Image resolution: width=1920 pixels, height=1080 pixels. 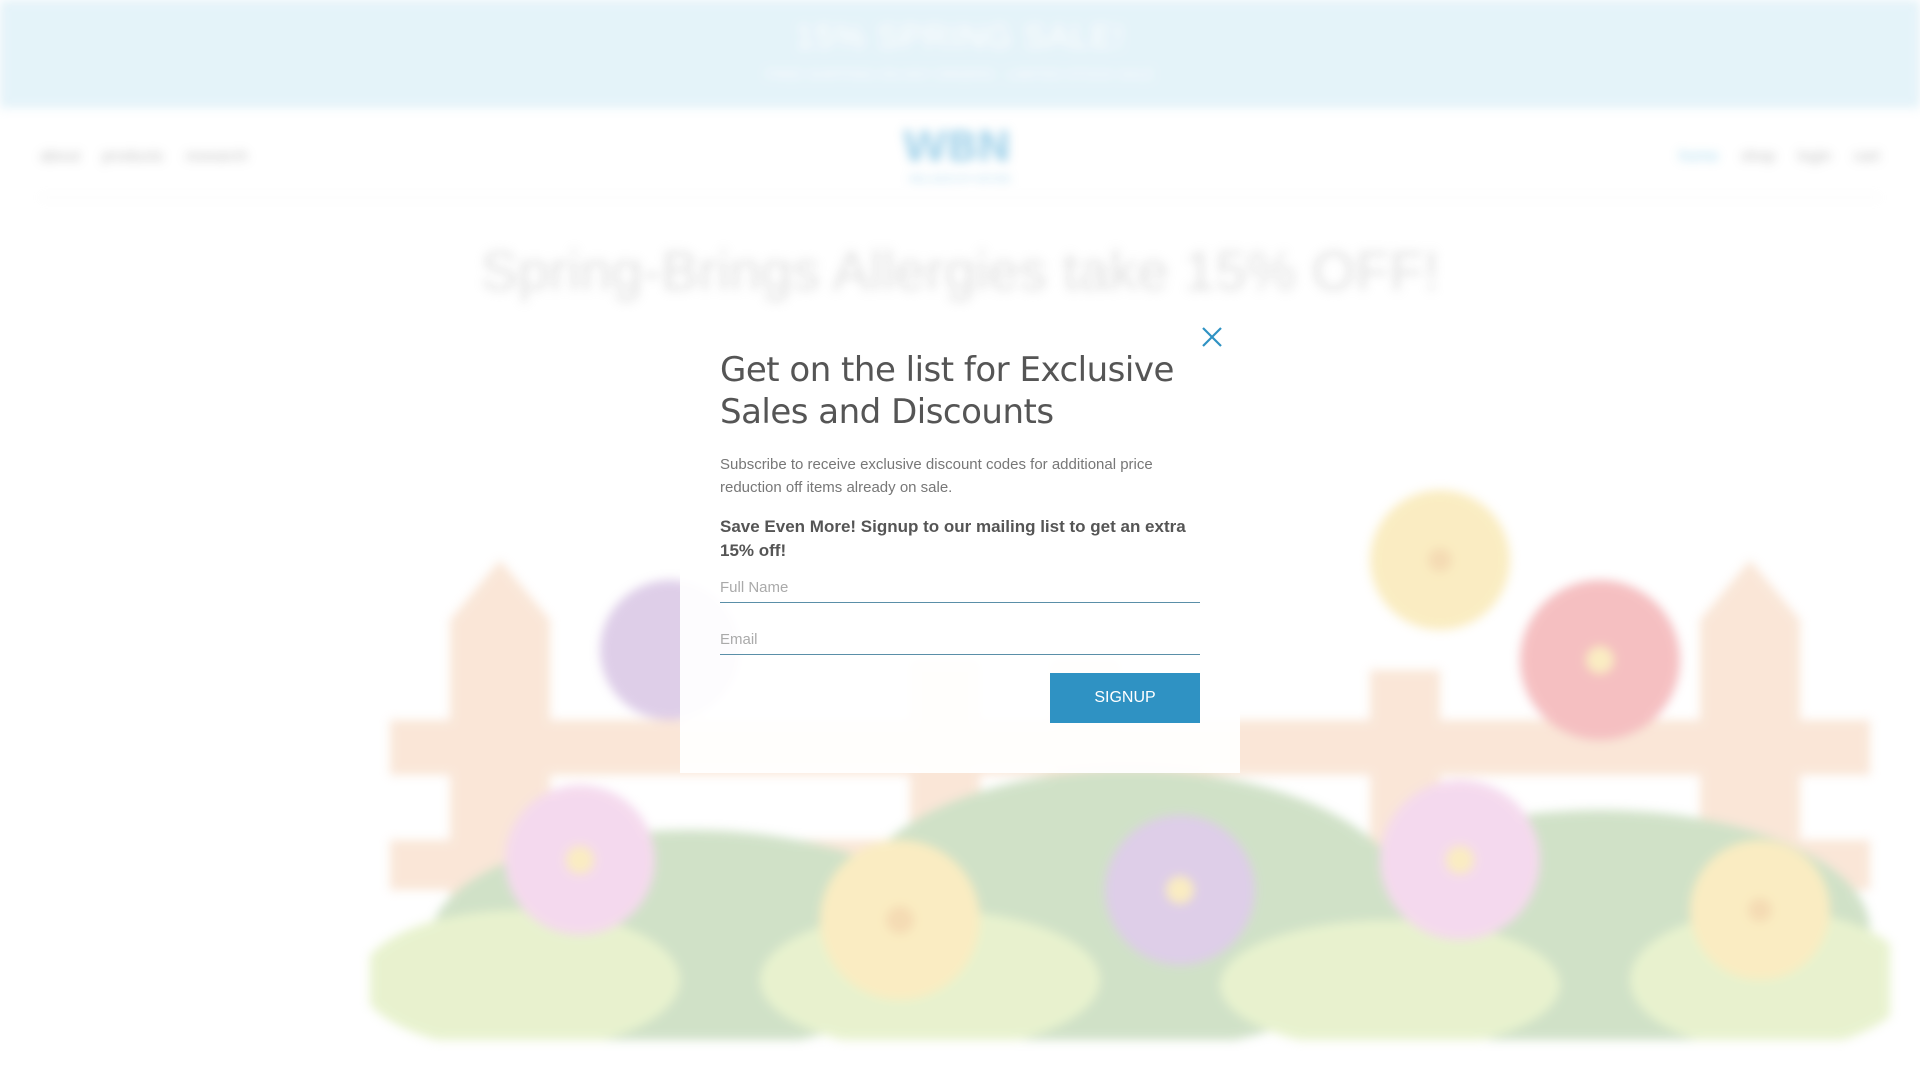 I want to click on signup-button: SIGNUP, so click(x=1125, y=698).